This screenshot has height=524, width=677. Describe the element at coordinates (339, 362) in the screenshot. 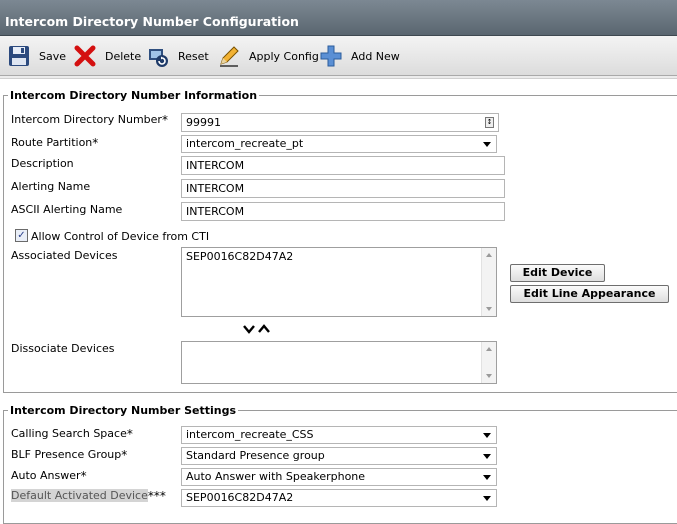

I see `dissociate-devices-list` at that location.